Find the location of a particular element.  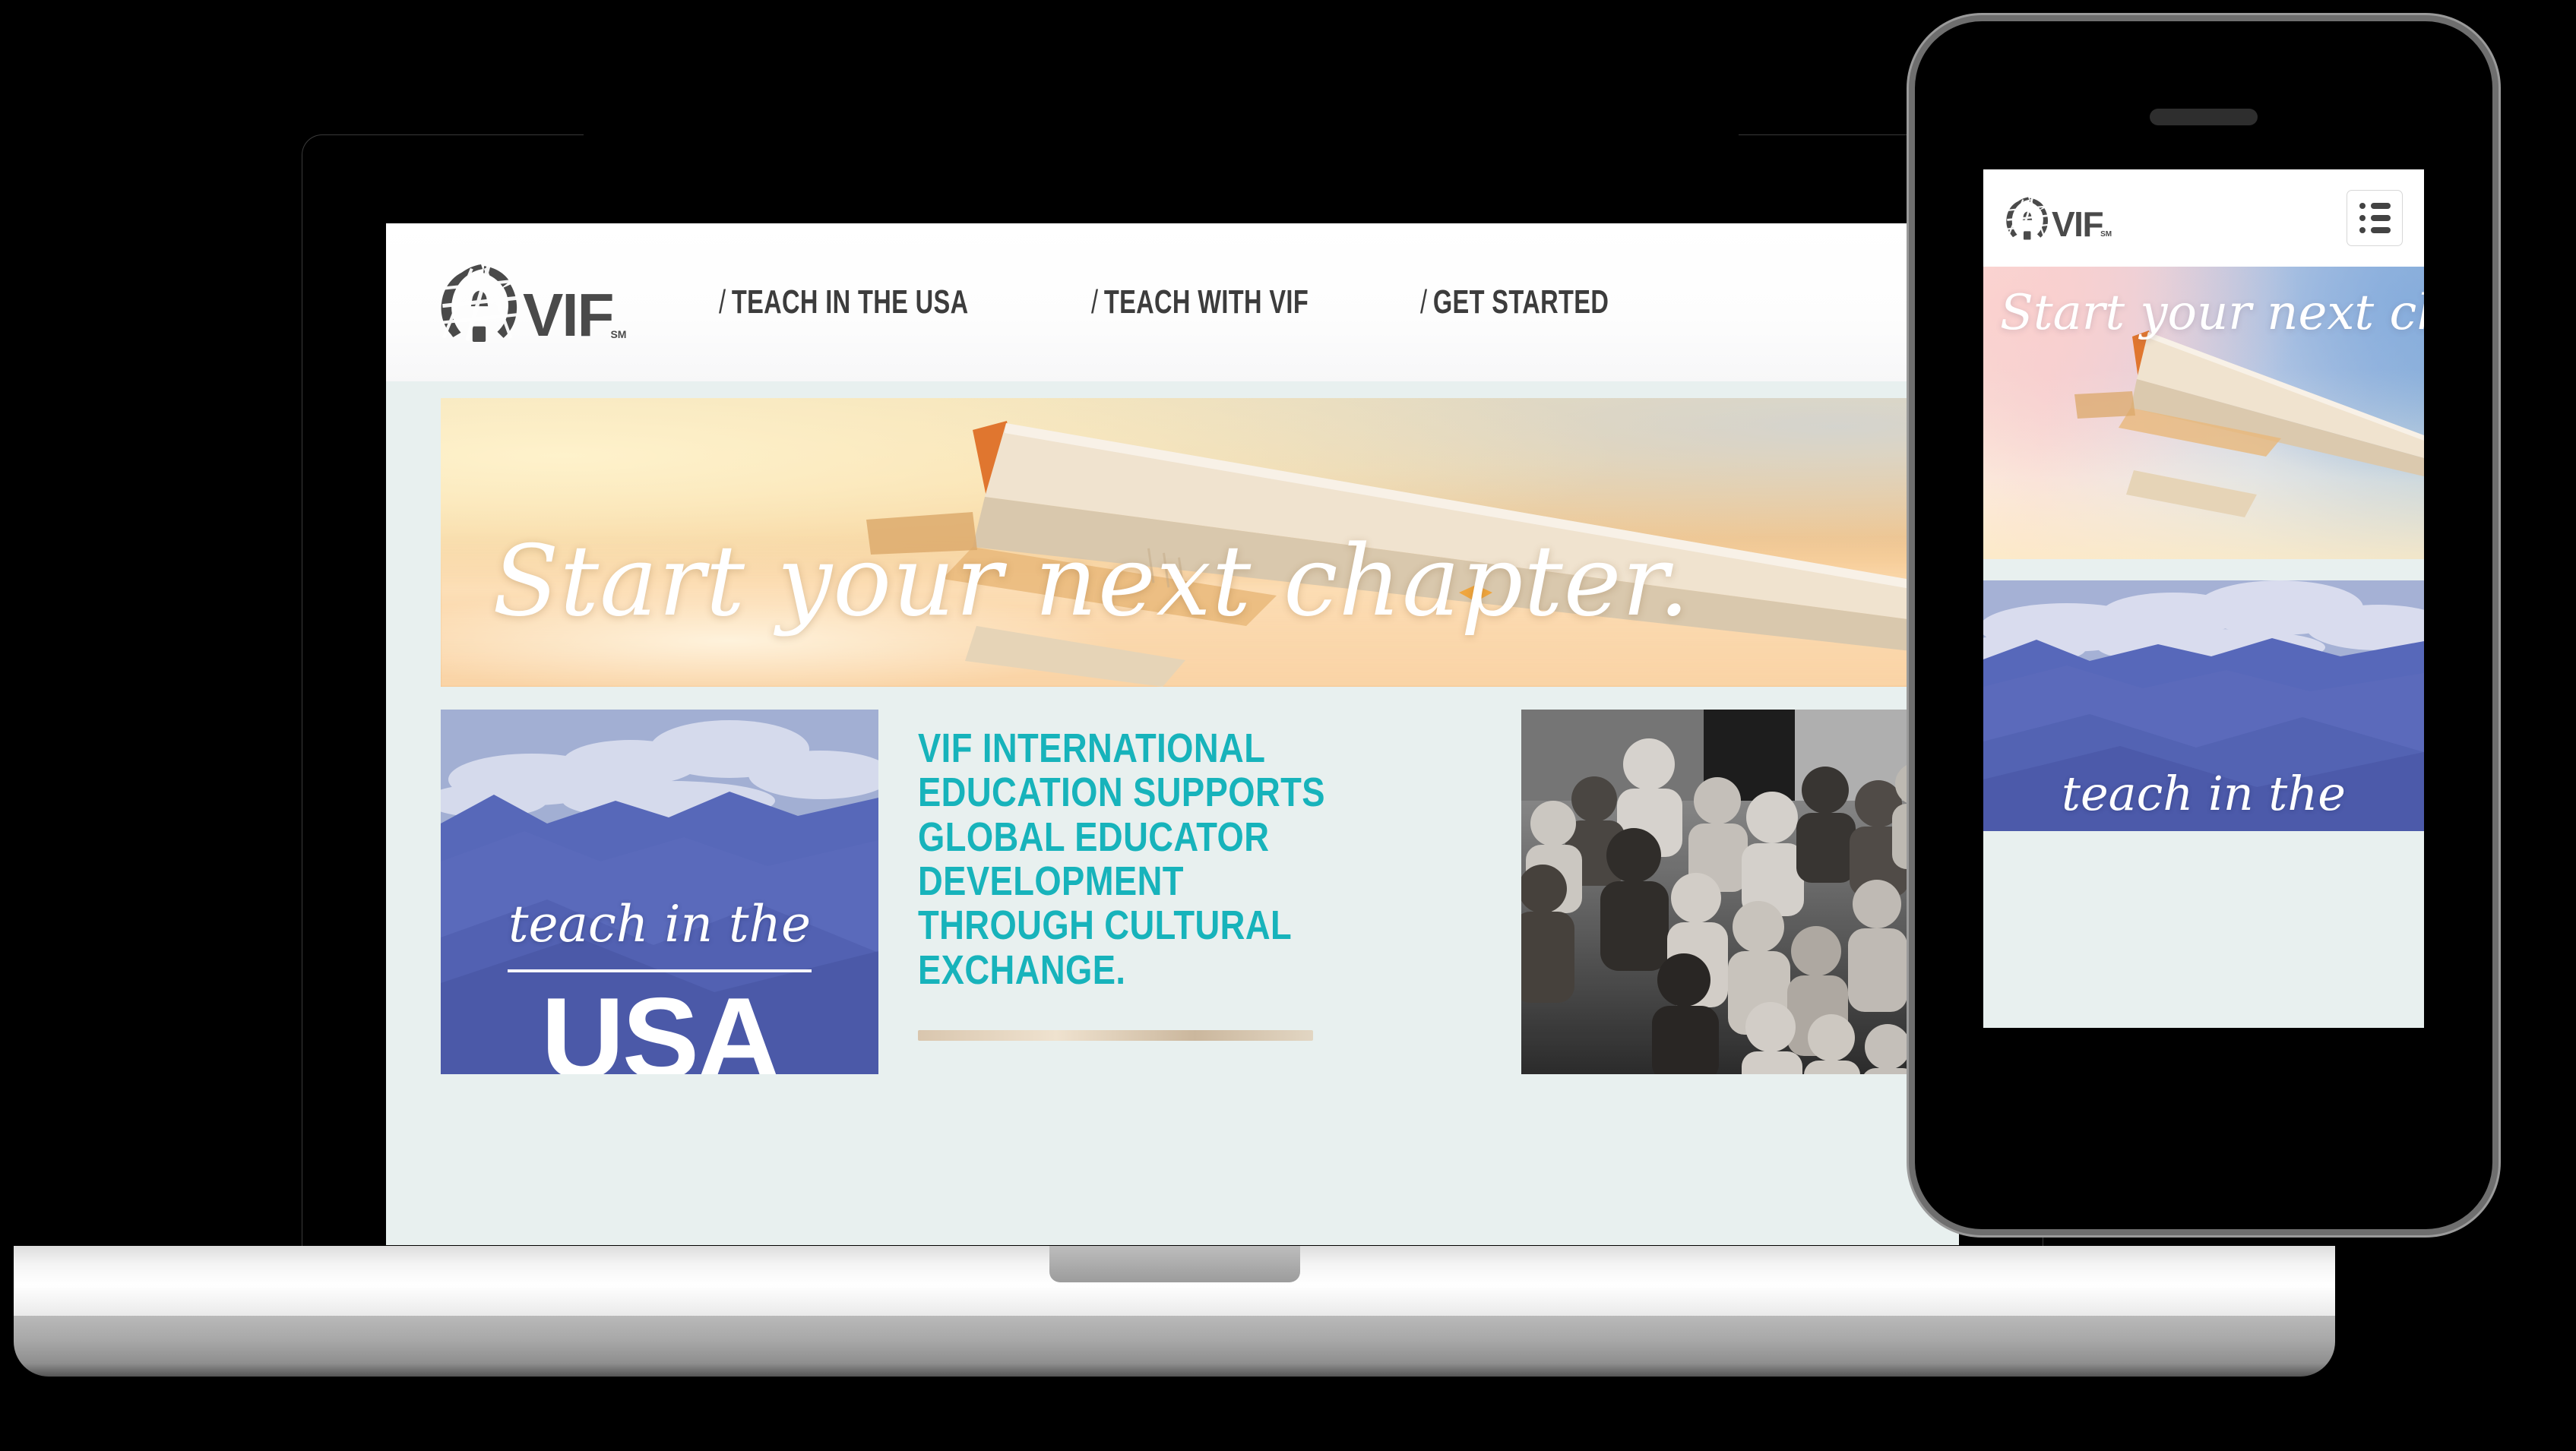

laptop-hinge-shadow is located at coordinates (1161, 117).